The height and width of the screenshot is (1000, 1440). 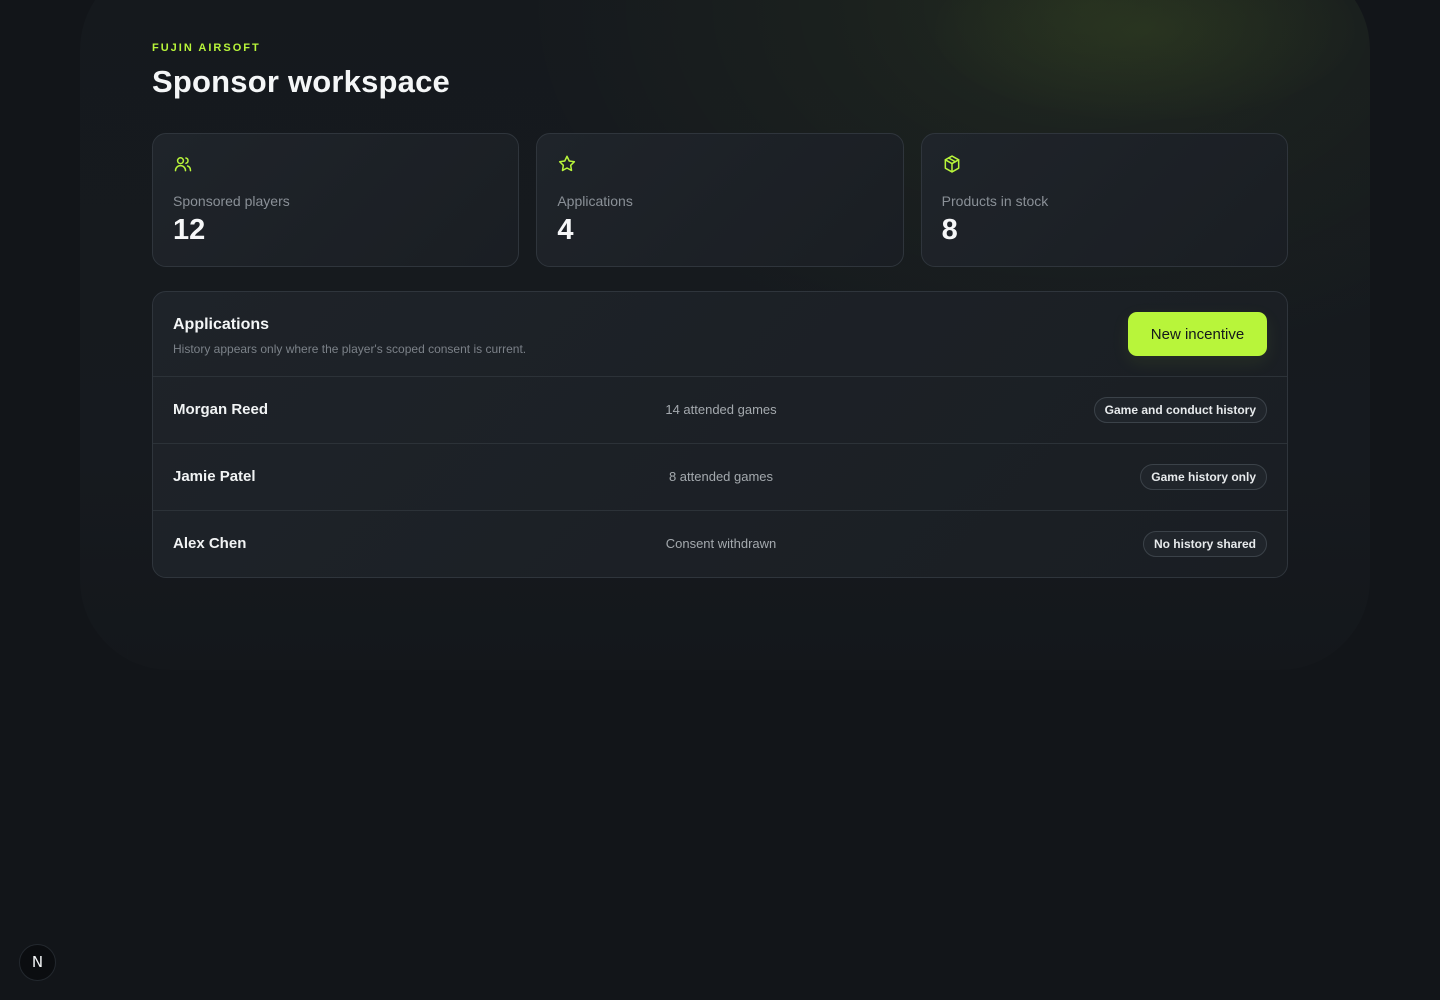 What do you see at coordinates (1145, 60) in the screenshot?
I see `background-accent-blob` at bounding box center [1145, 60].